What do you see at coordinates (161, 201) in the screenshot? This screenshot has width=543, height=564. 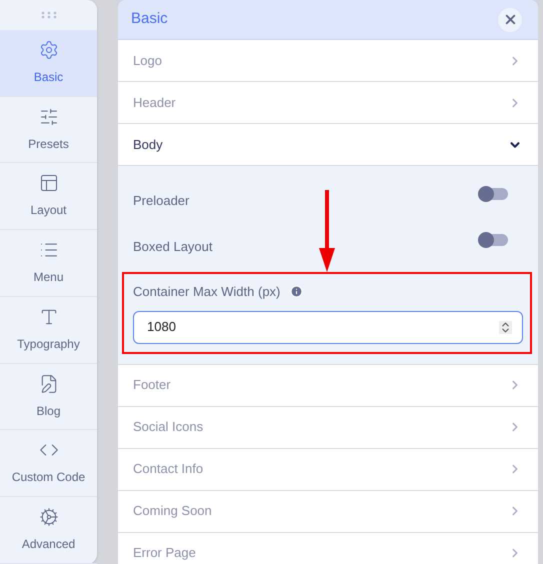 I see `field-label: Preloader` at bounding box center [161, 201].